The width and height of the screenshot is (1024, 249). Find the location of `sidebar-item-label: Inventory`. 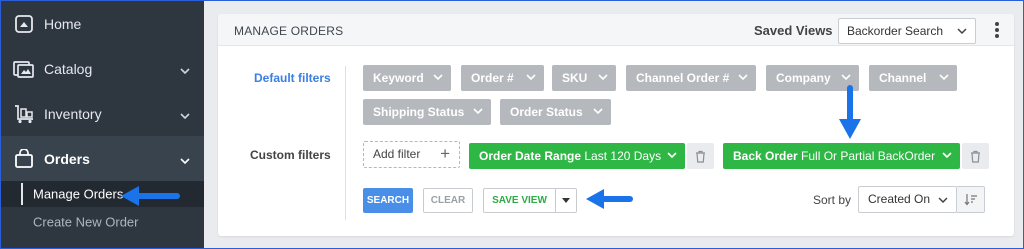

sidebar-item-label: Inventory is located at coordinates (73, 113).